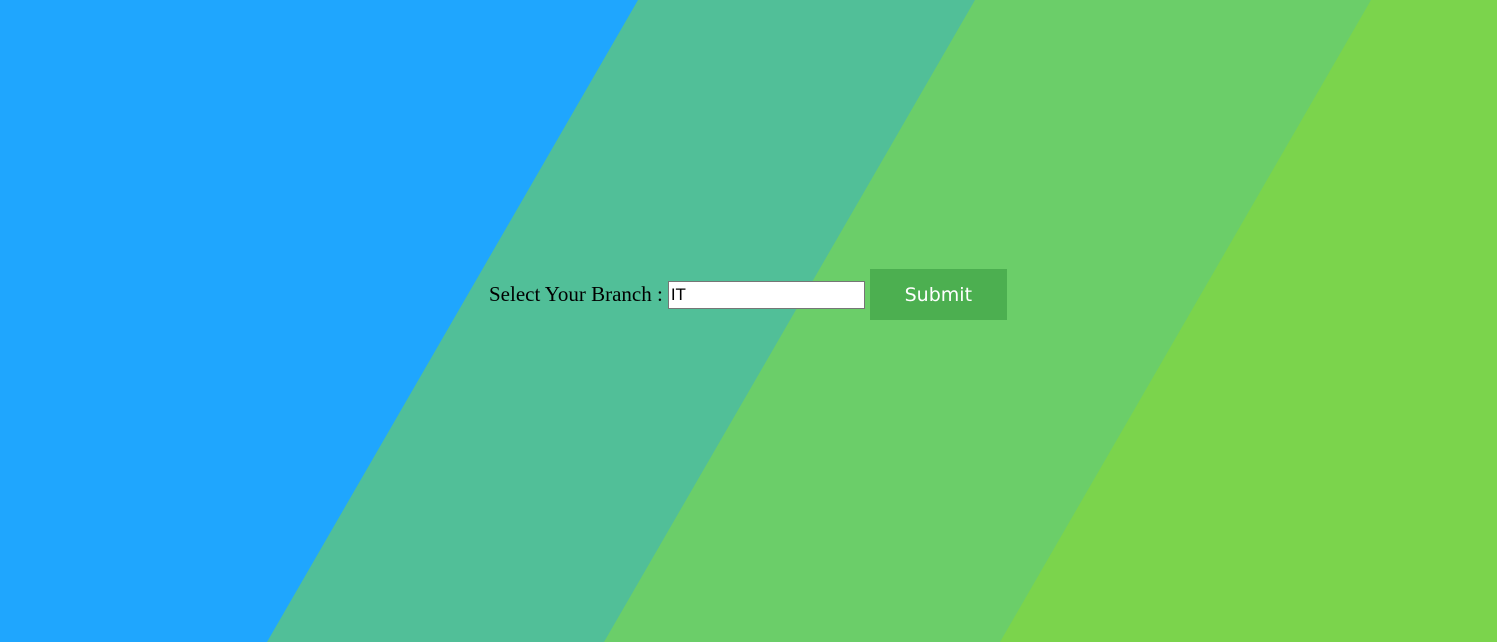 The image size is (1497, 642). I want to click on branch-form: Select Your Branch : Submit, so click(748, 294).